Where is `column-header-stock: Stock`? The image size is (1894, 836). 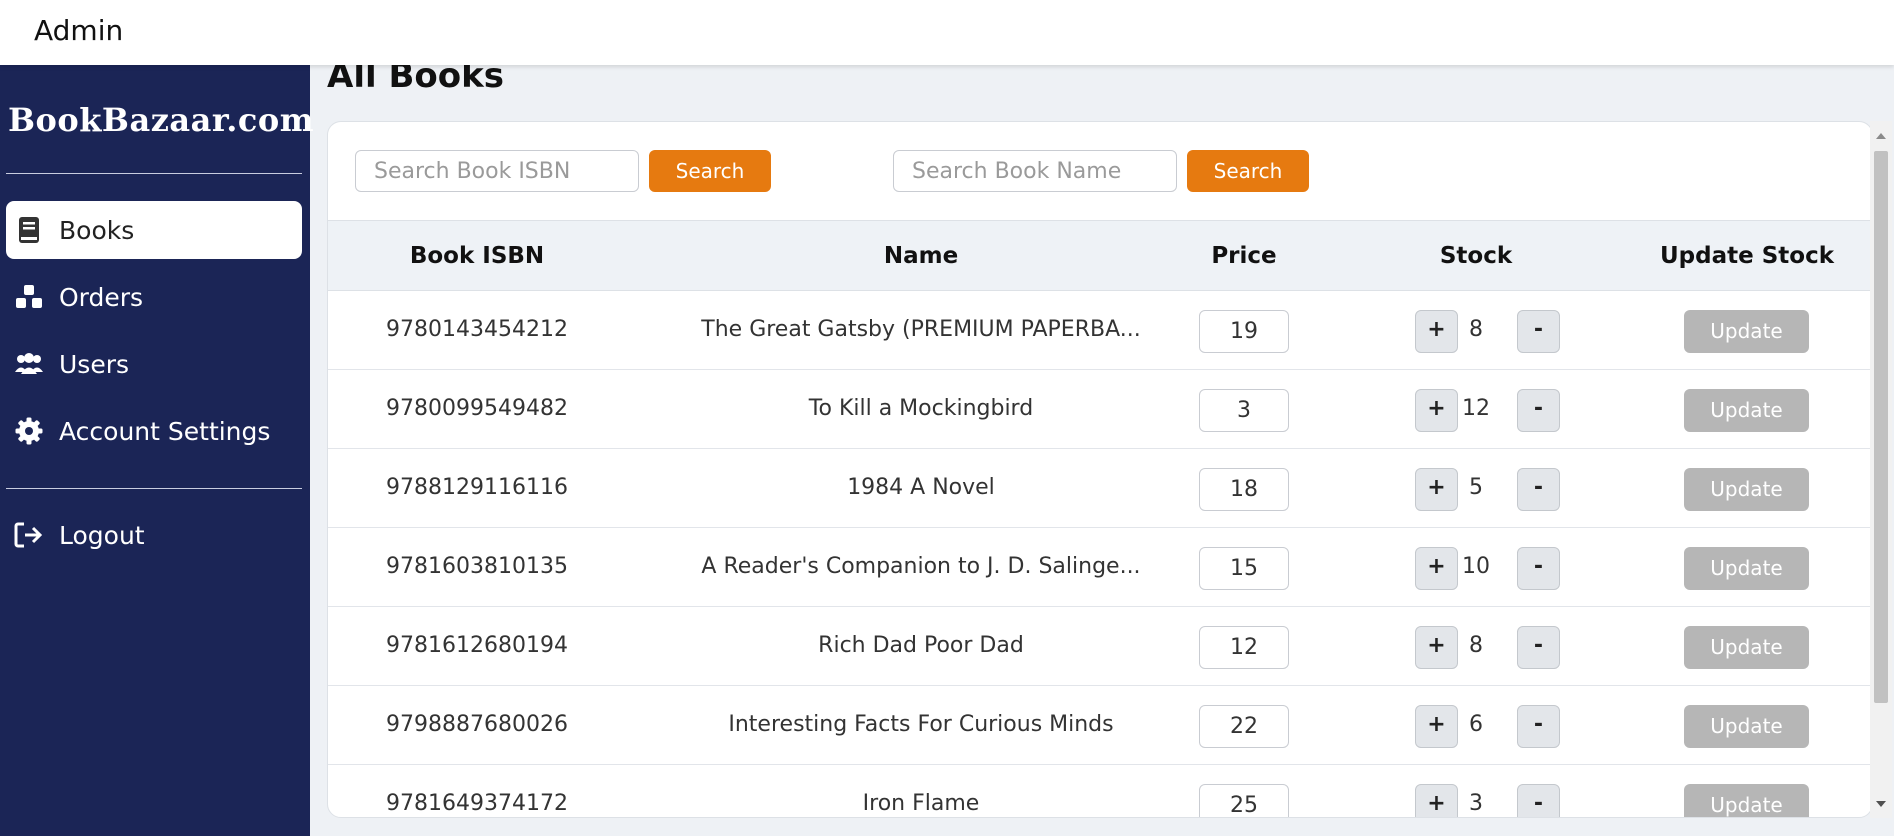
column-header-stock: Stock is located at coordinates (1476, 256).